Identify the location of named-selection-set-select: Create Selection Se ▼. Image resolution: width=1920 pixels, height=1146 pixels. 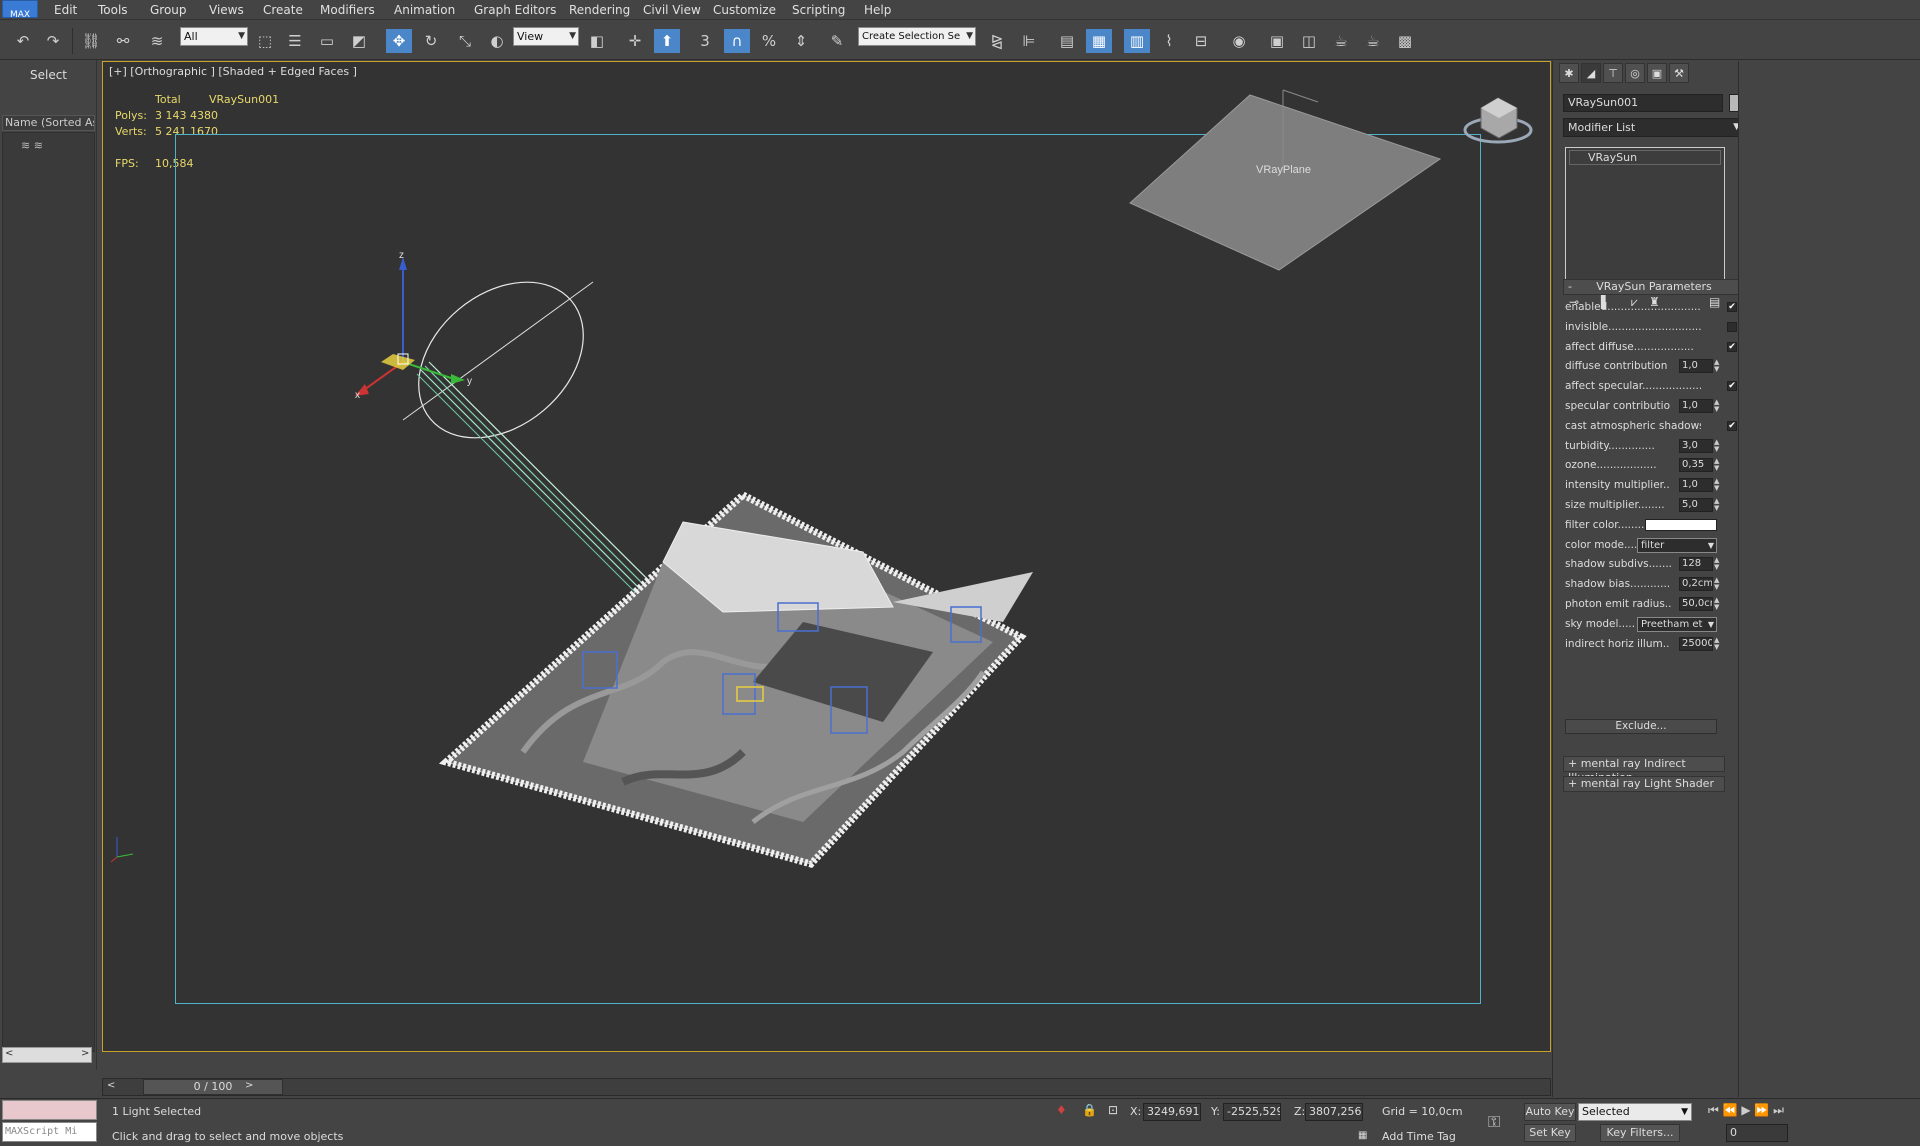
(917, 36).